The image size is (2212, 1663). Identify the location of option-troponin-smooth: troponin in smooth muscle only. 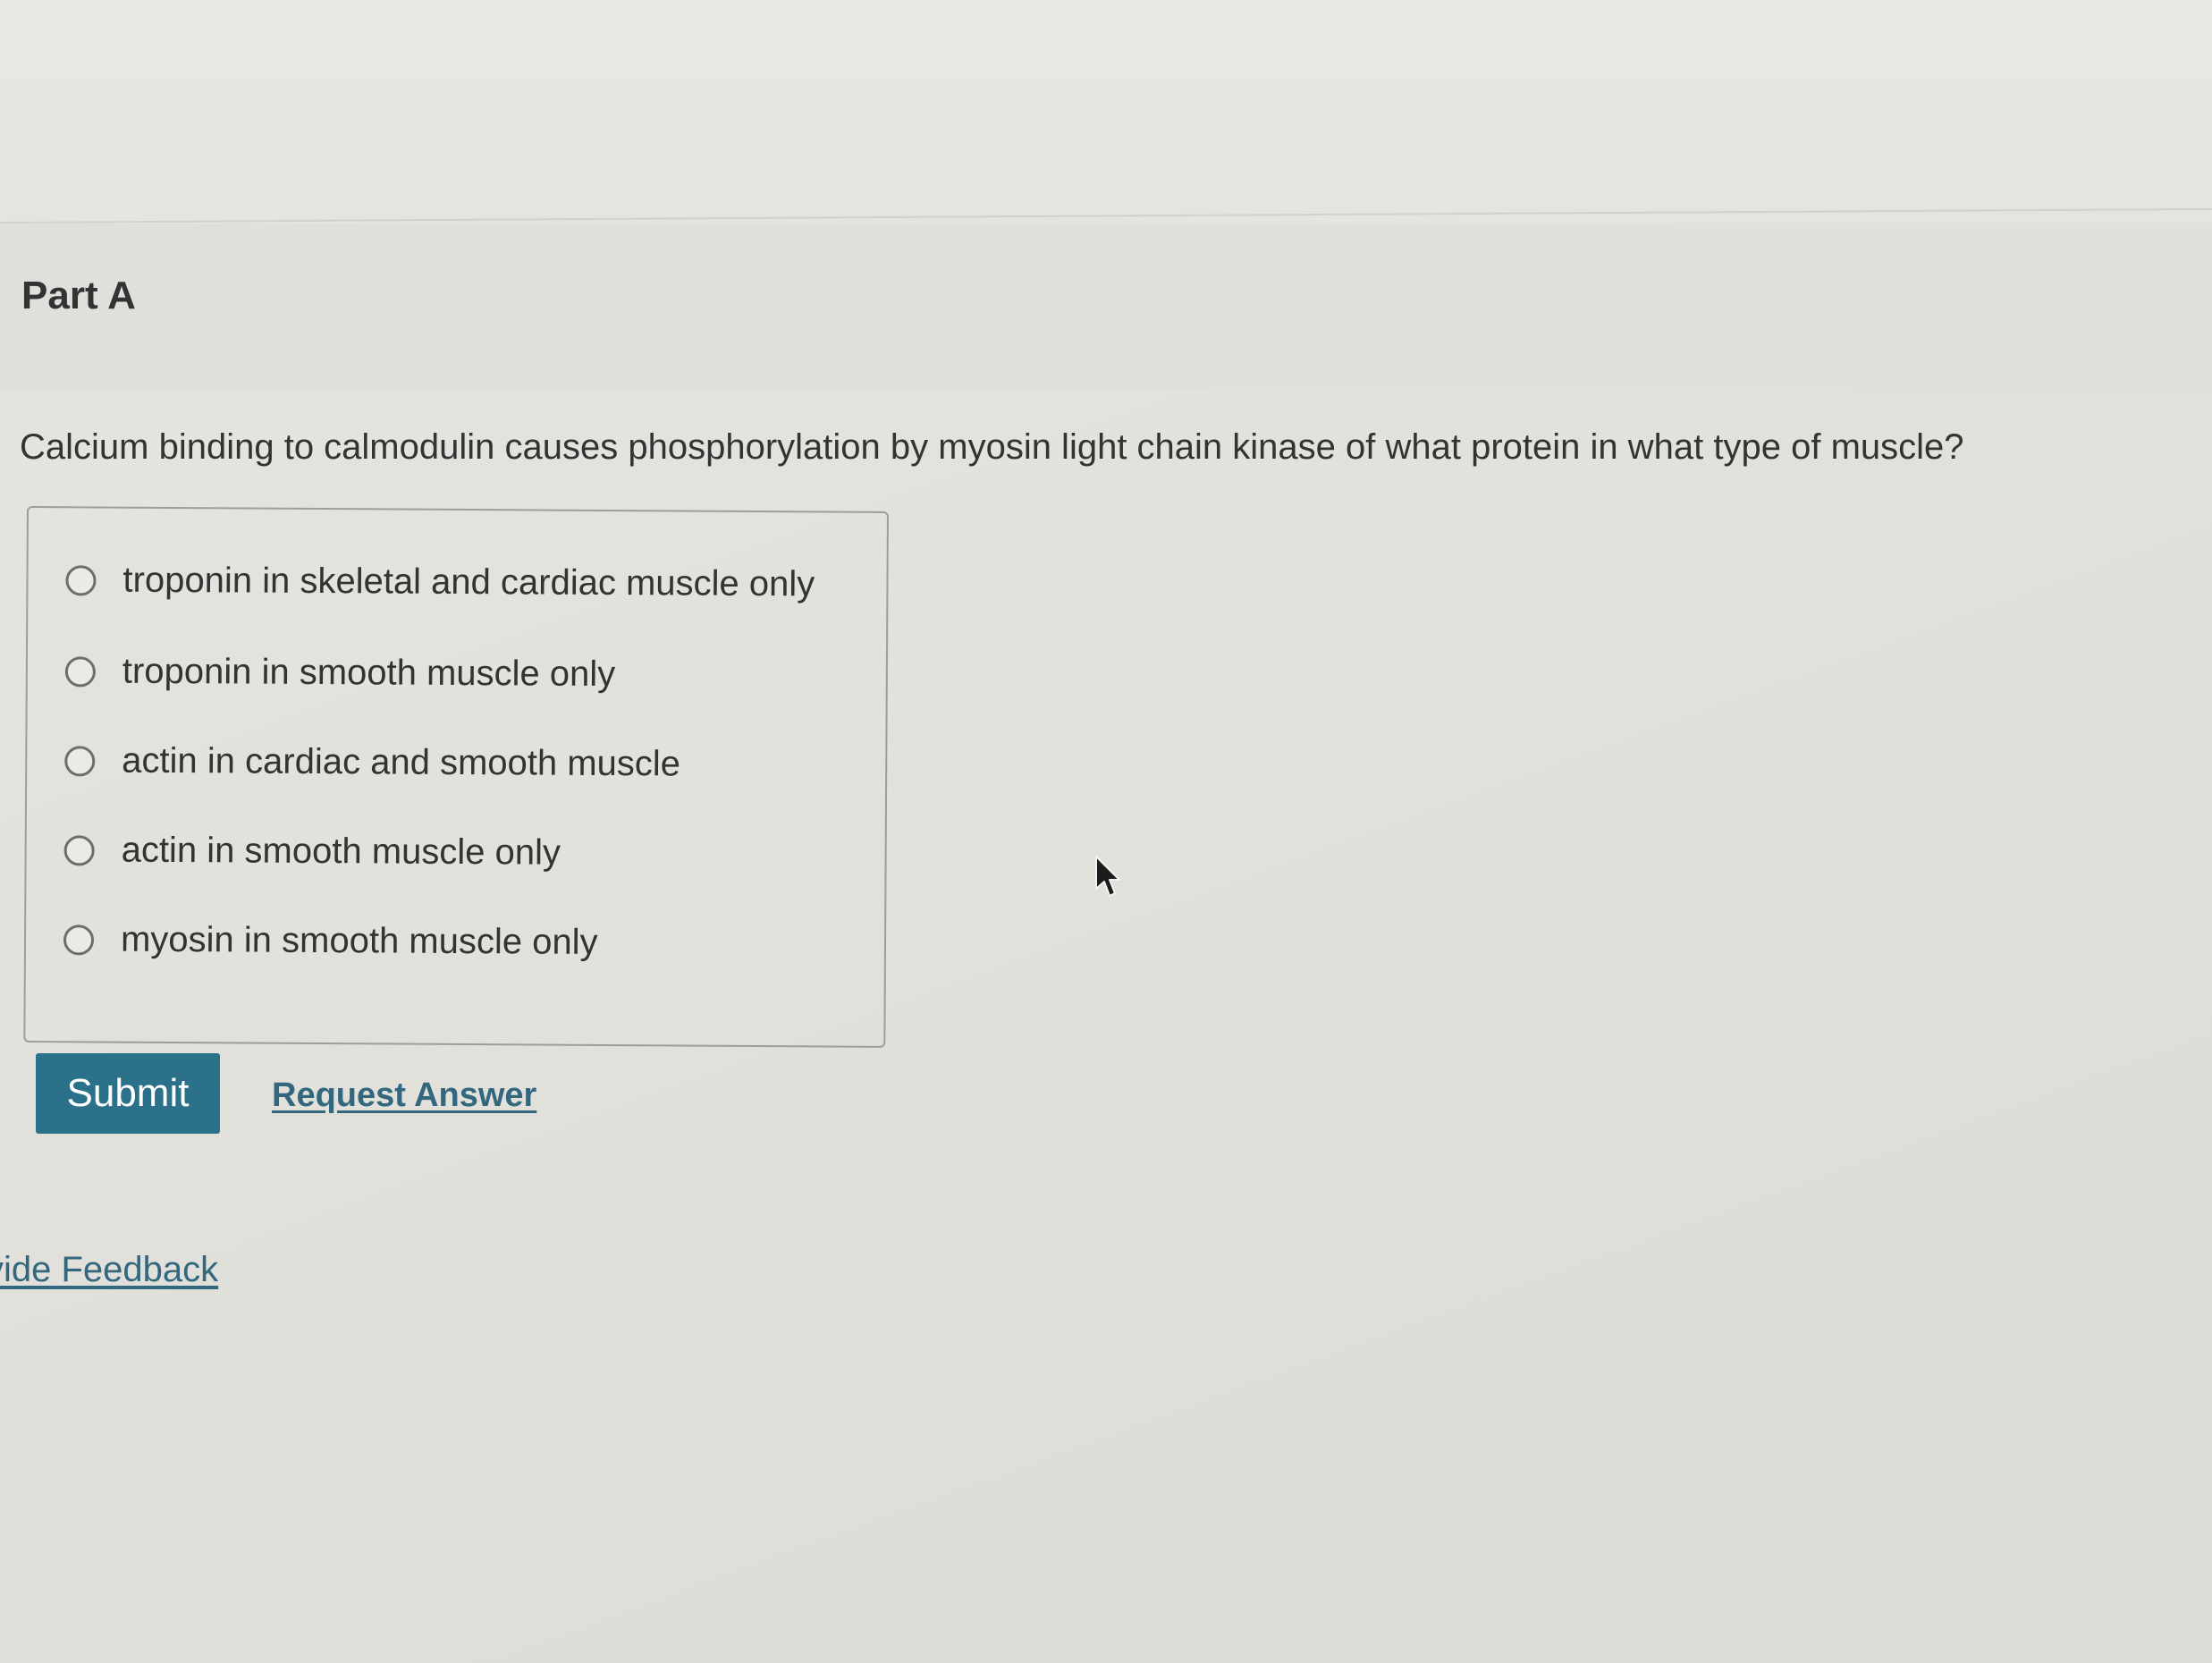
(340, 673).